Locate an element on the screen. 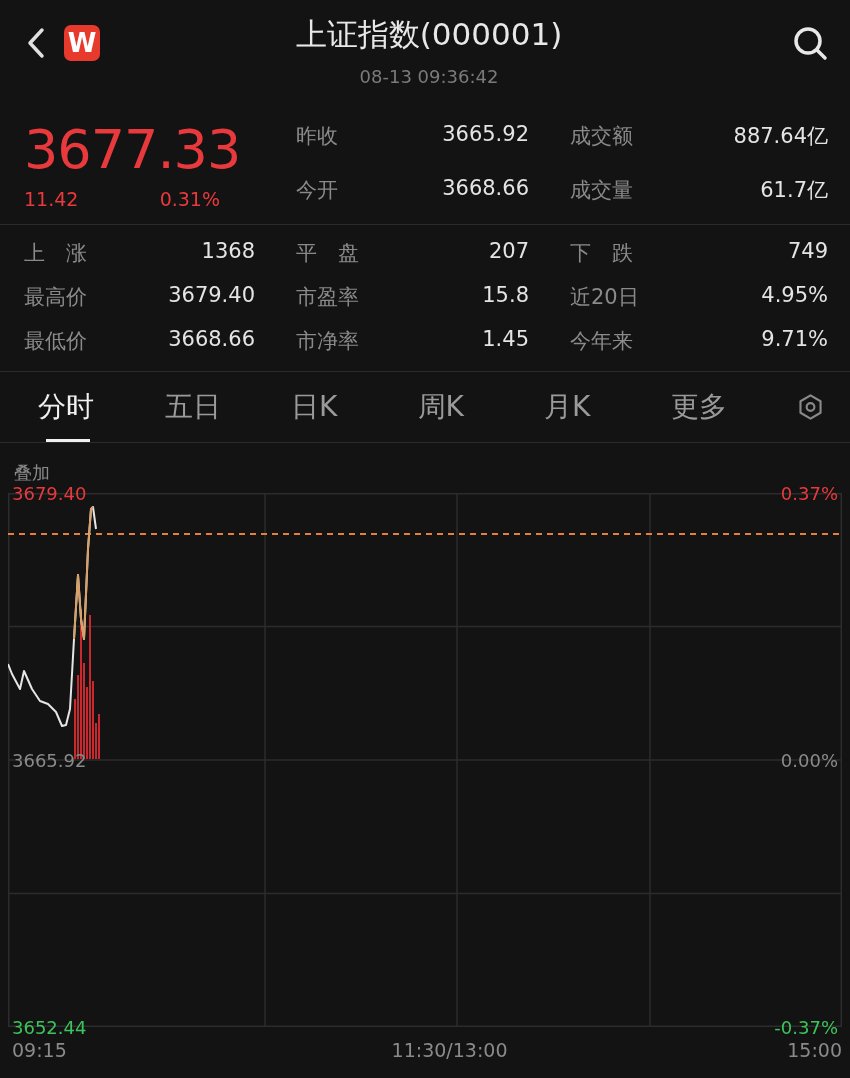  axis-label: 3679.40 is located at coordinates (49, 493).